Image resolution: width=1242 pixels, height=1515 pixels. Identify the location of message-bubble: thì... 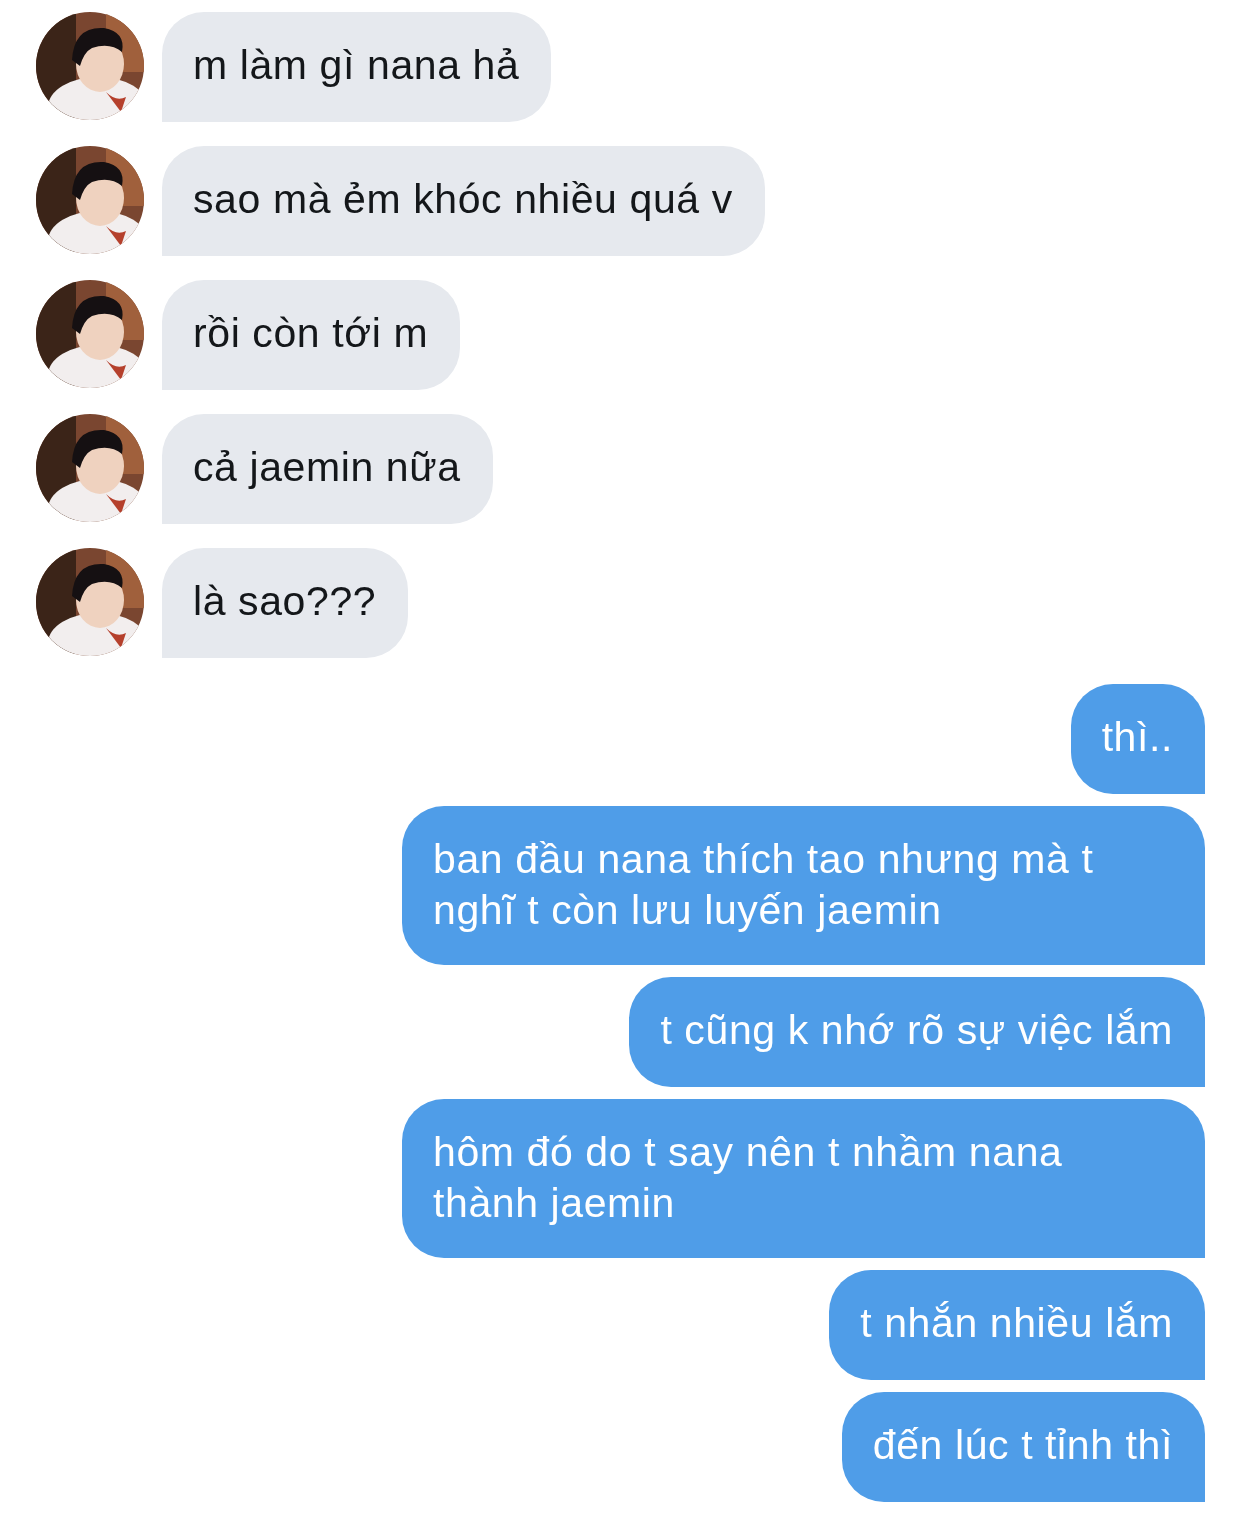
(1137, 739).